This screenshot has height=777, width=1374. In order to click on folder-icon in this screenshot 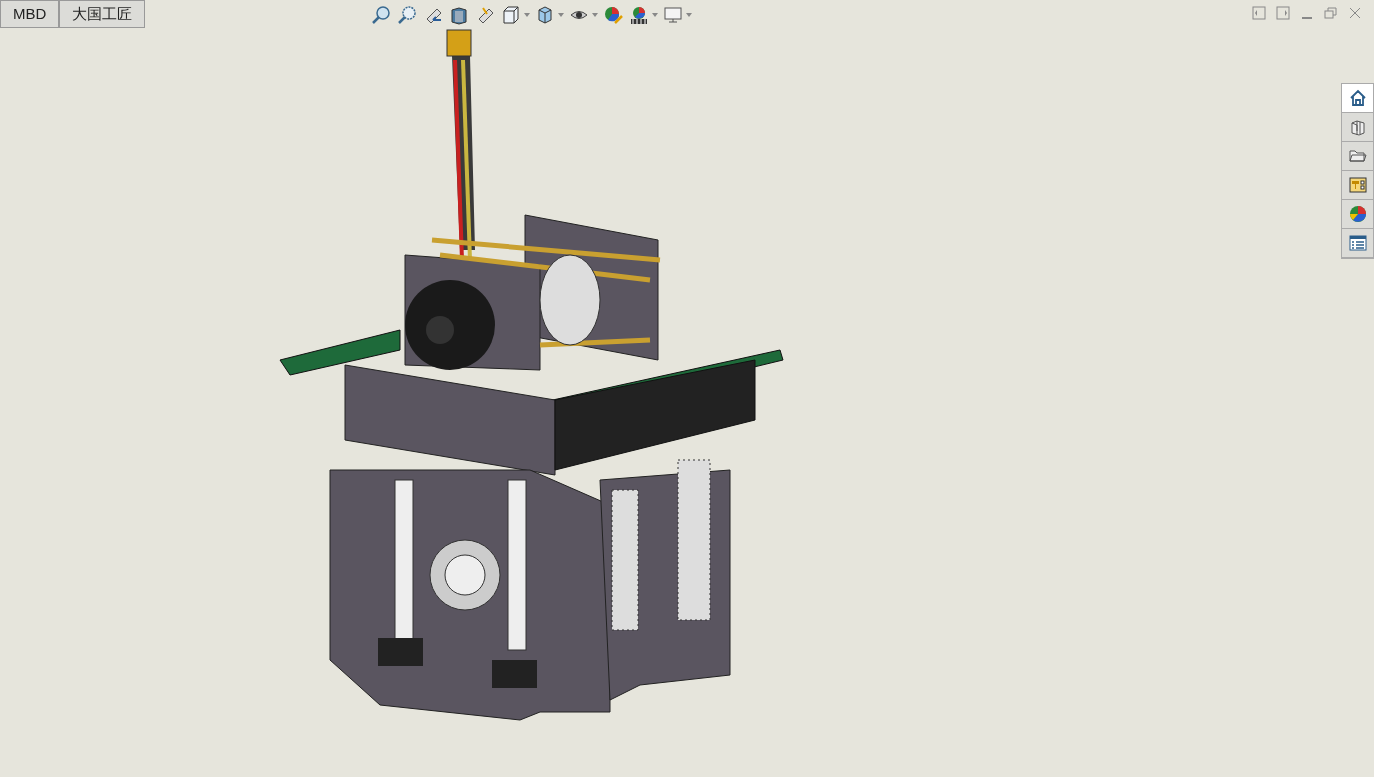, I will do `click(1357, 156)`.